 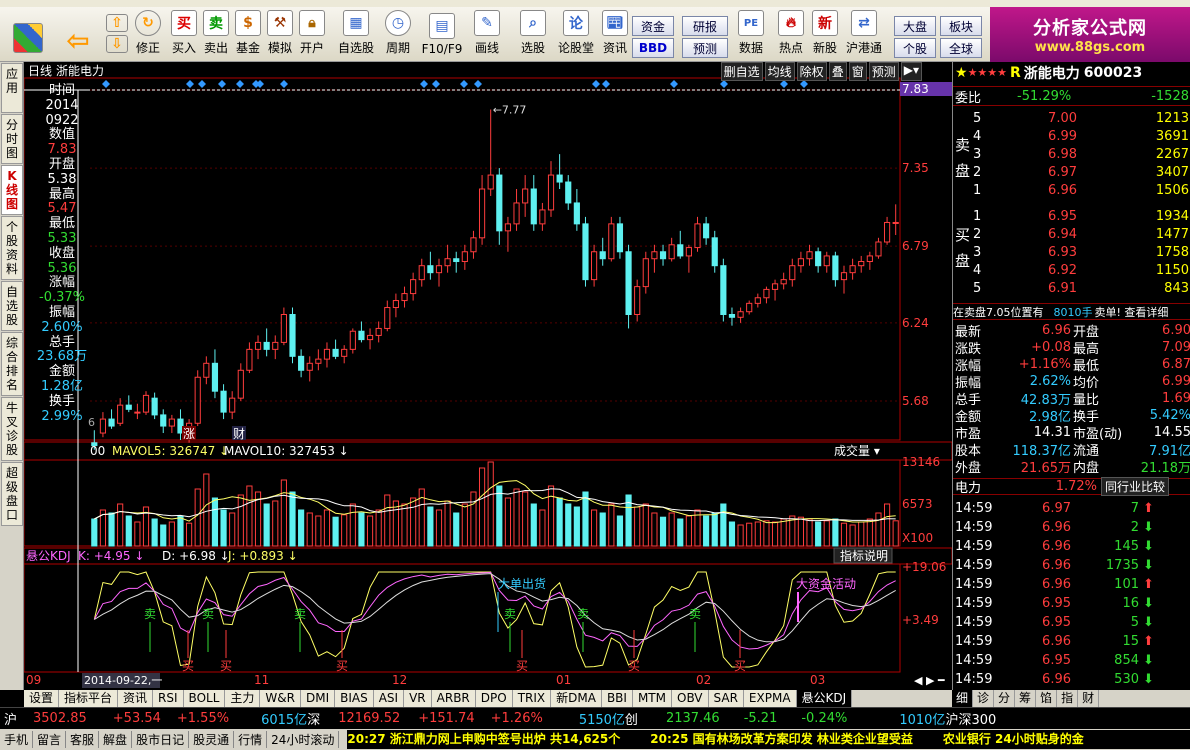 What do you see at coordinates (915, 26) in the screenshot?
I see `index-button: 大盘` at bounding box center [915, 26].